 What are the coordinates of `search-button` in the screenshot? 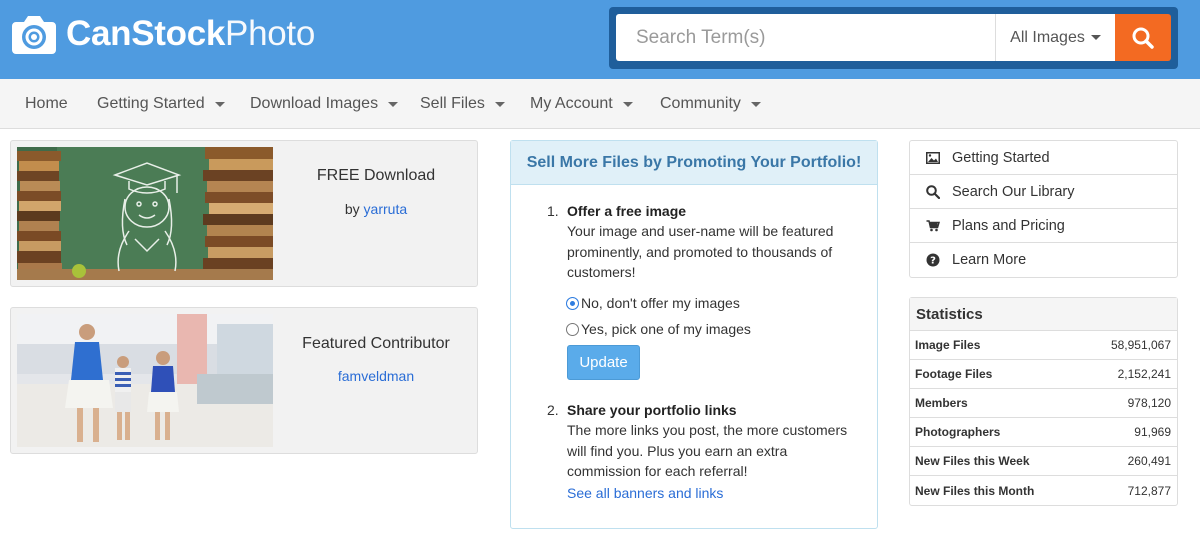 It's located at (1143, 37).